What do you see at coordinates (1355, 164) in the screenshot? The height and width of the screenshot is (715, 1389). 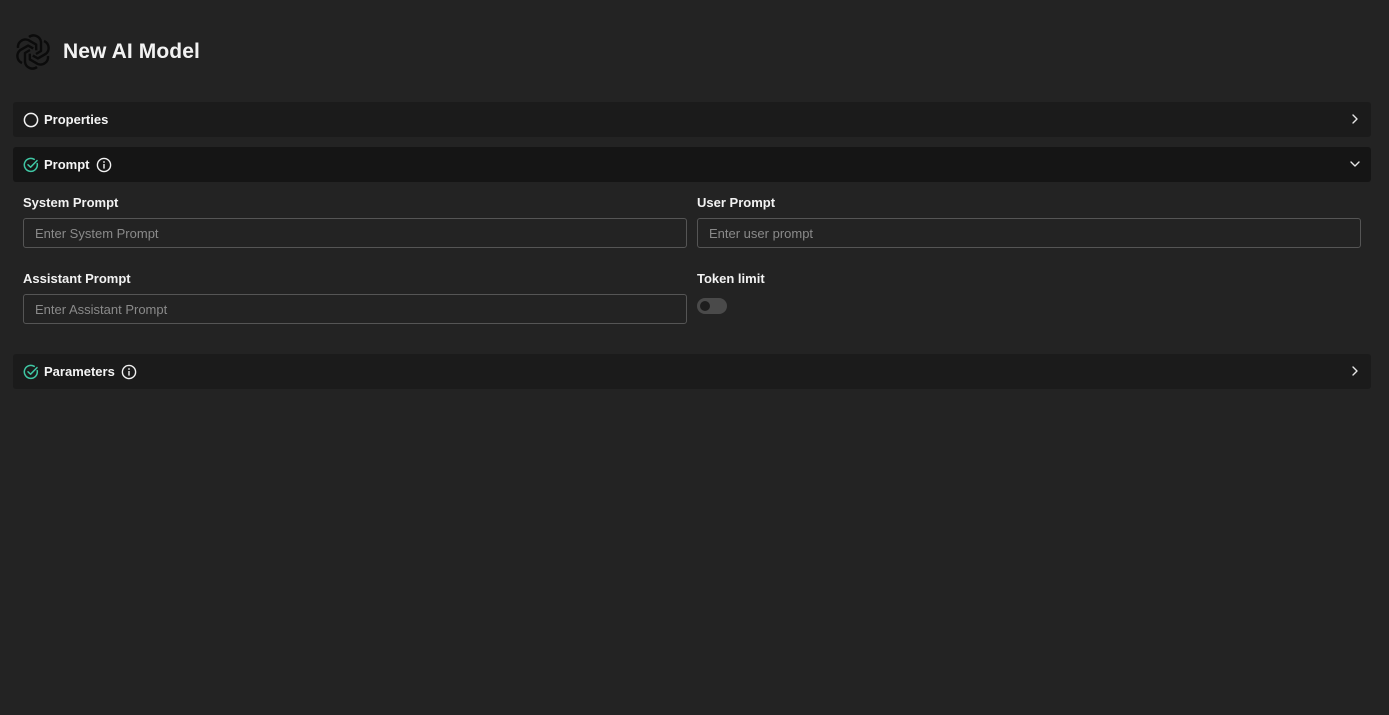 I see `chevron-down-icon` at bounding box center [1355, 164].